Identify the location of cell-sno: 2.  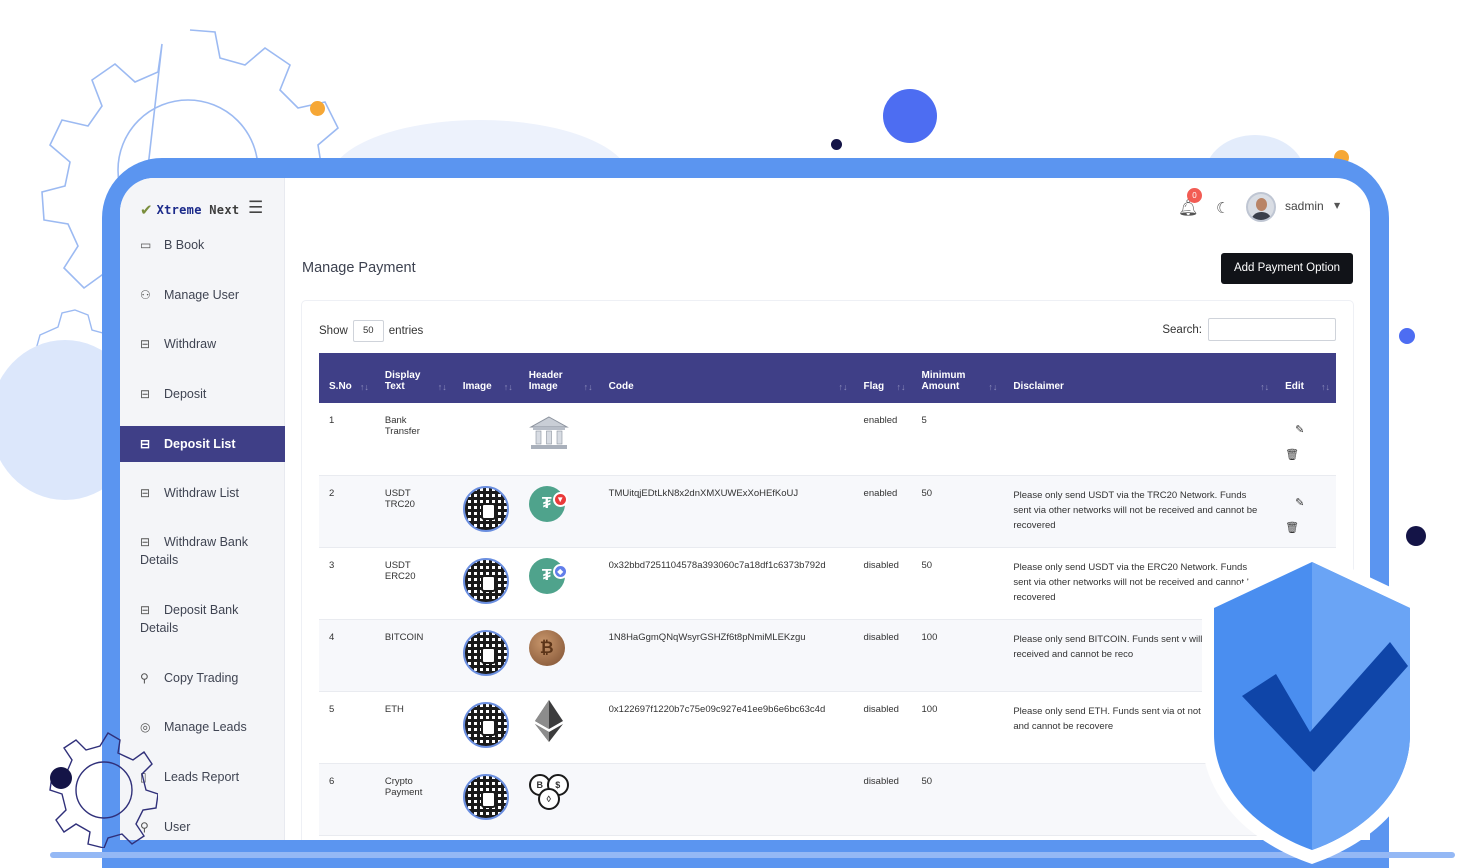
(347, 511).